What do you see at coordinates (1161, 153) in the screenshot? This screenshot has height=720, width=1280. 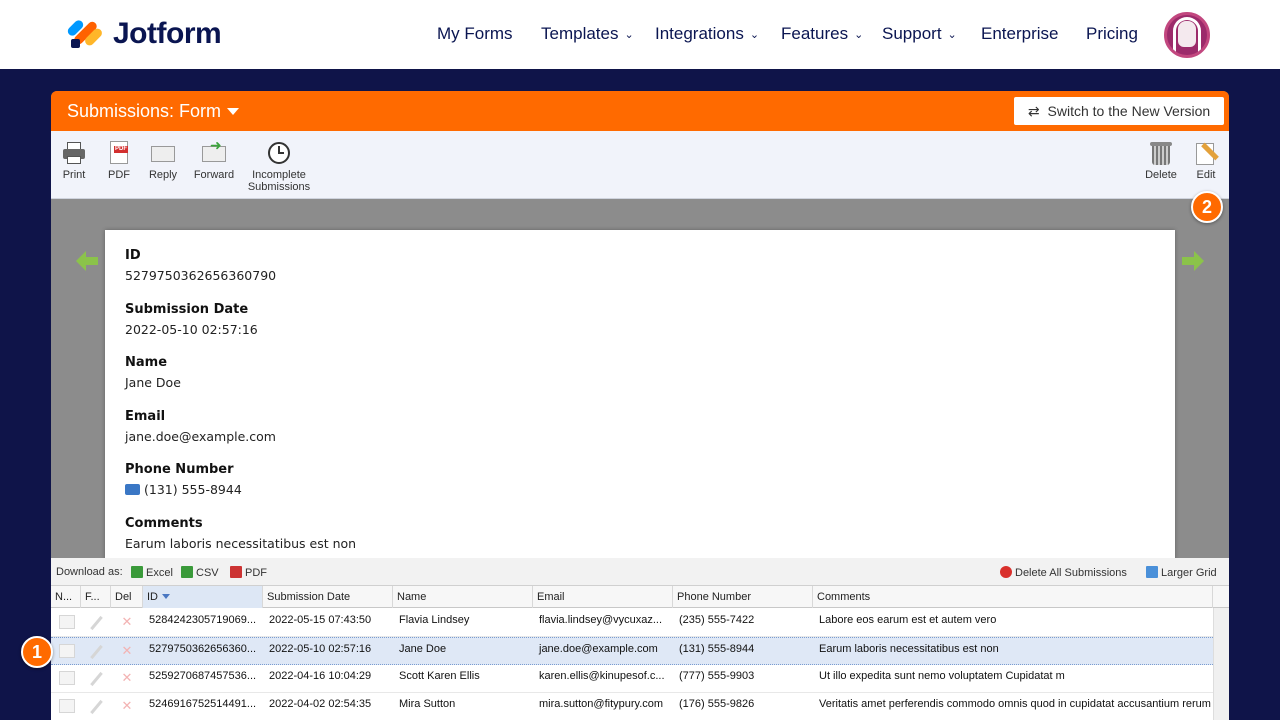 I see `trash-icon` at bounding box center [1161, 153].